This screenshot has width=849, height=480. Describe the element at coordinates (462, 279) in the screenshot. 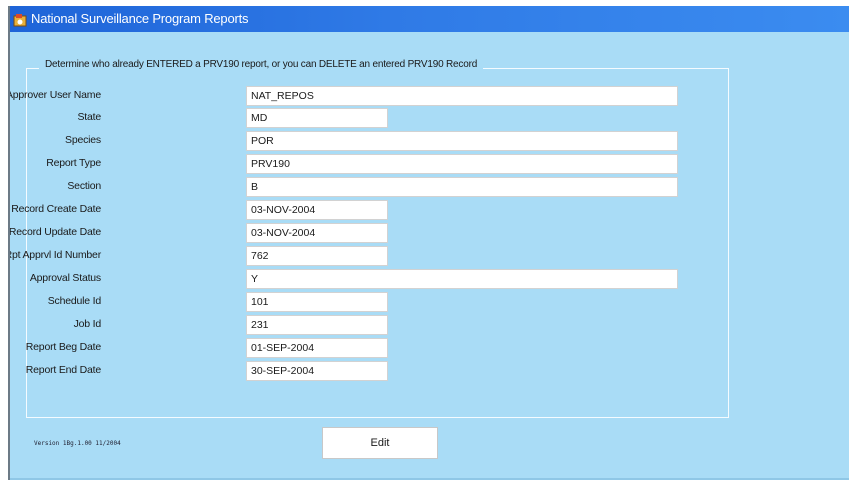

I see `approval-status-field: Y` at that location.